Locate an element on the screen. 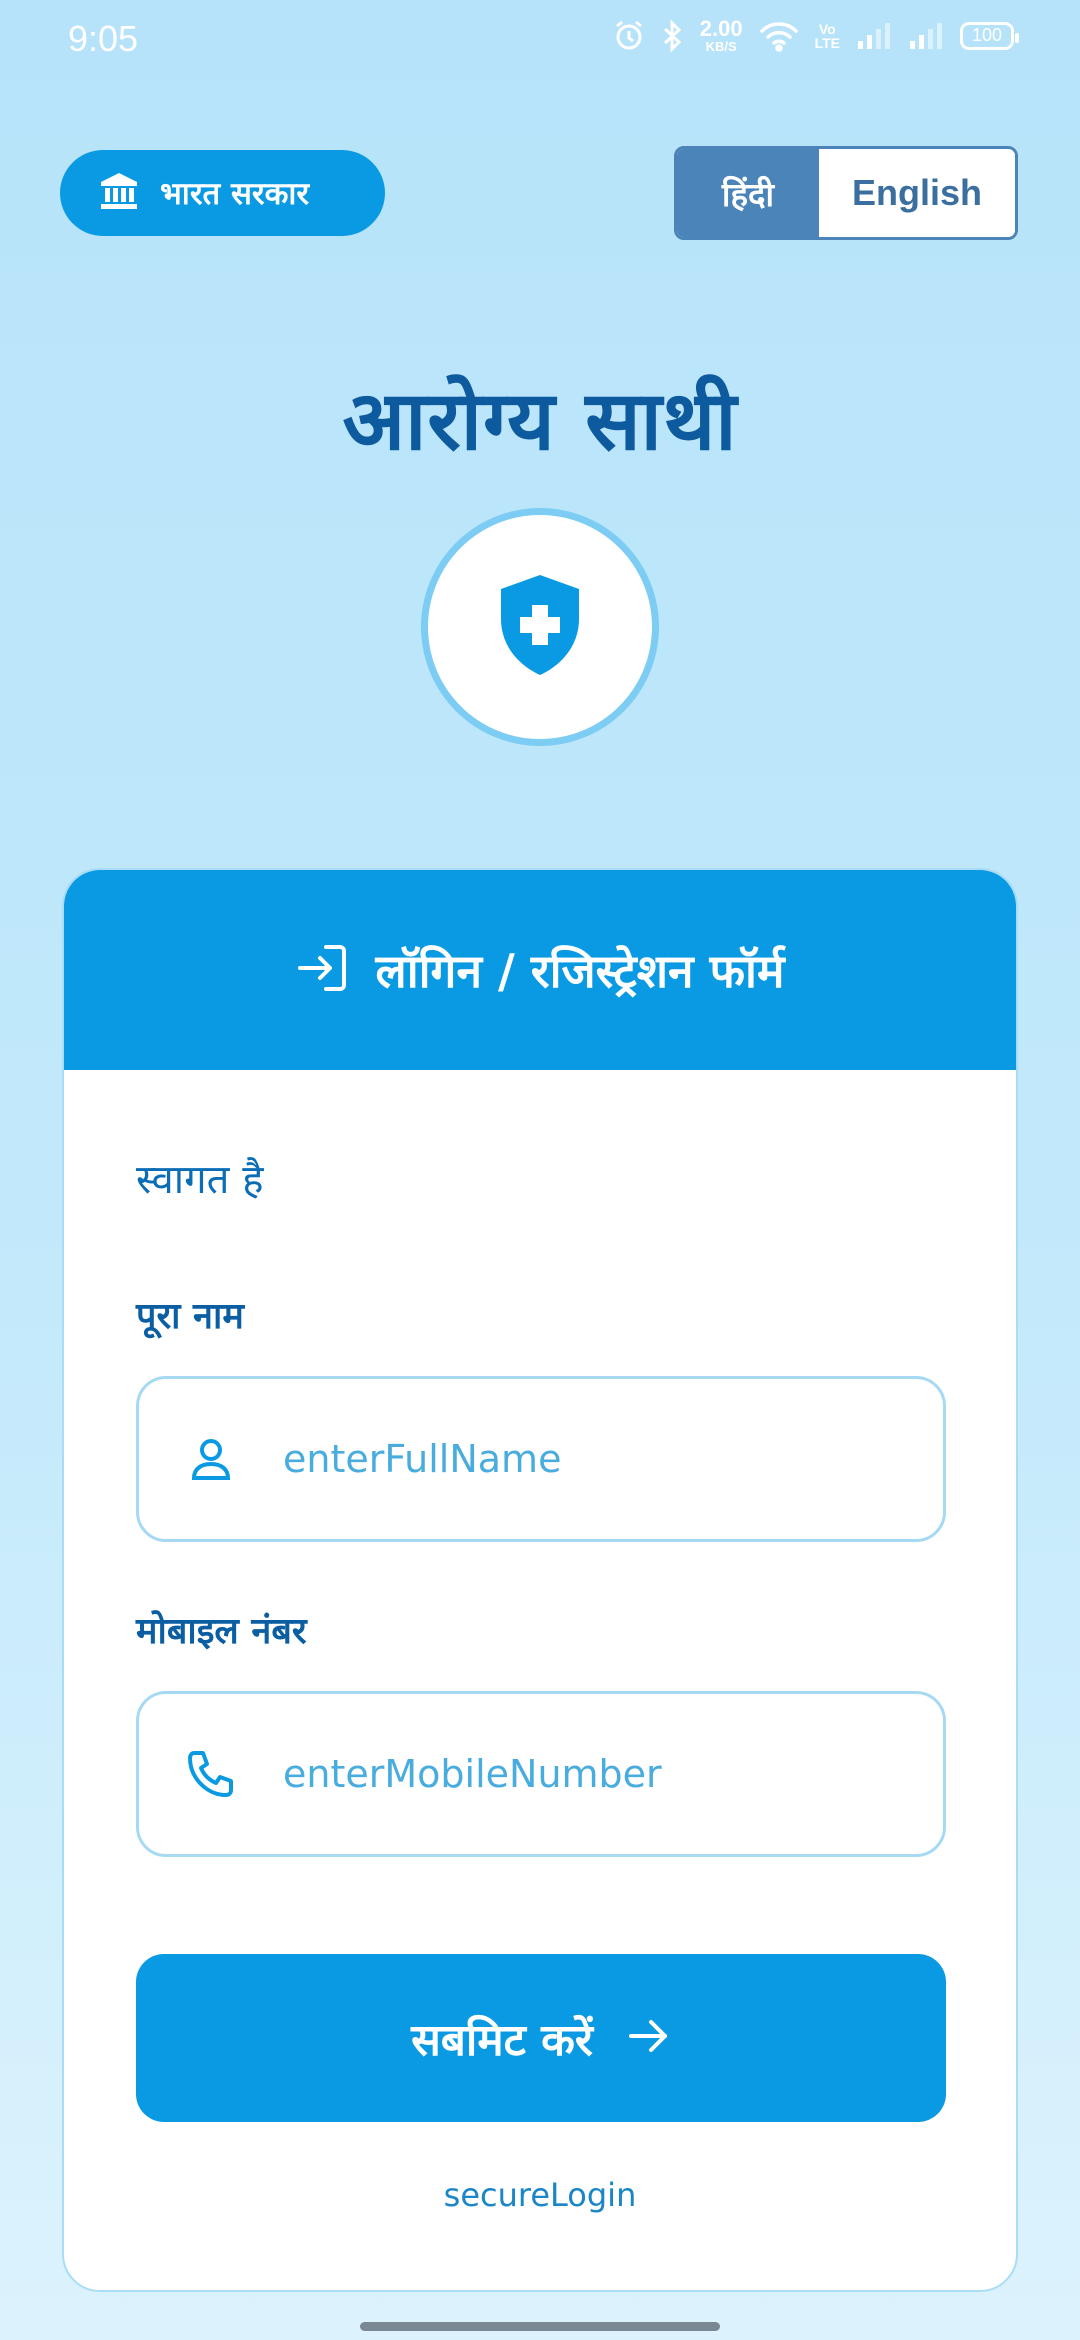  government-badge: भारत सरकार is located at coordinates (222, 193).